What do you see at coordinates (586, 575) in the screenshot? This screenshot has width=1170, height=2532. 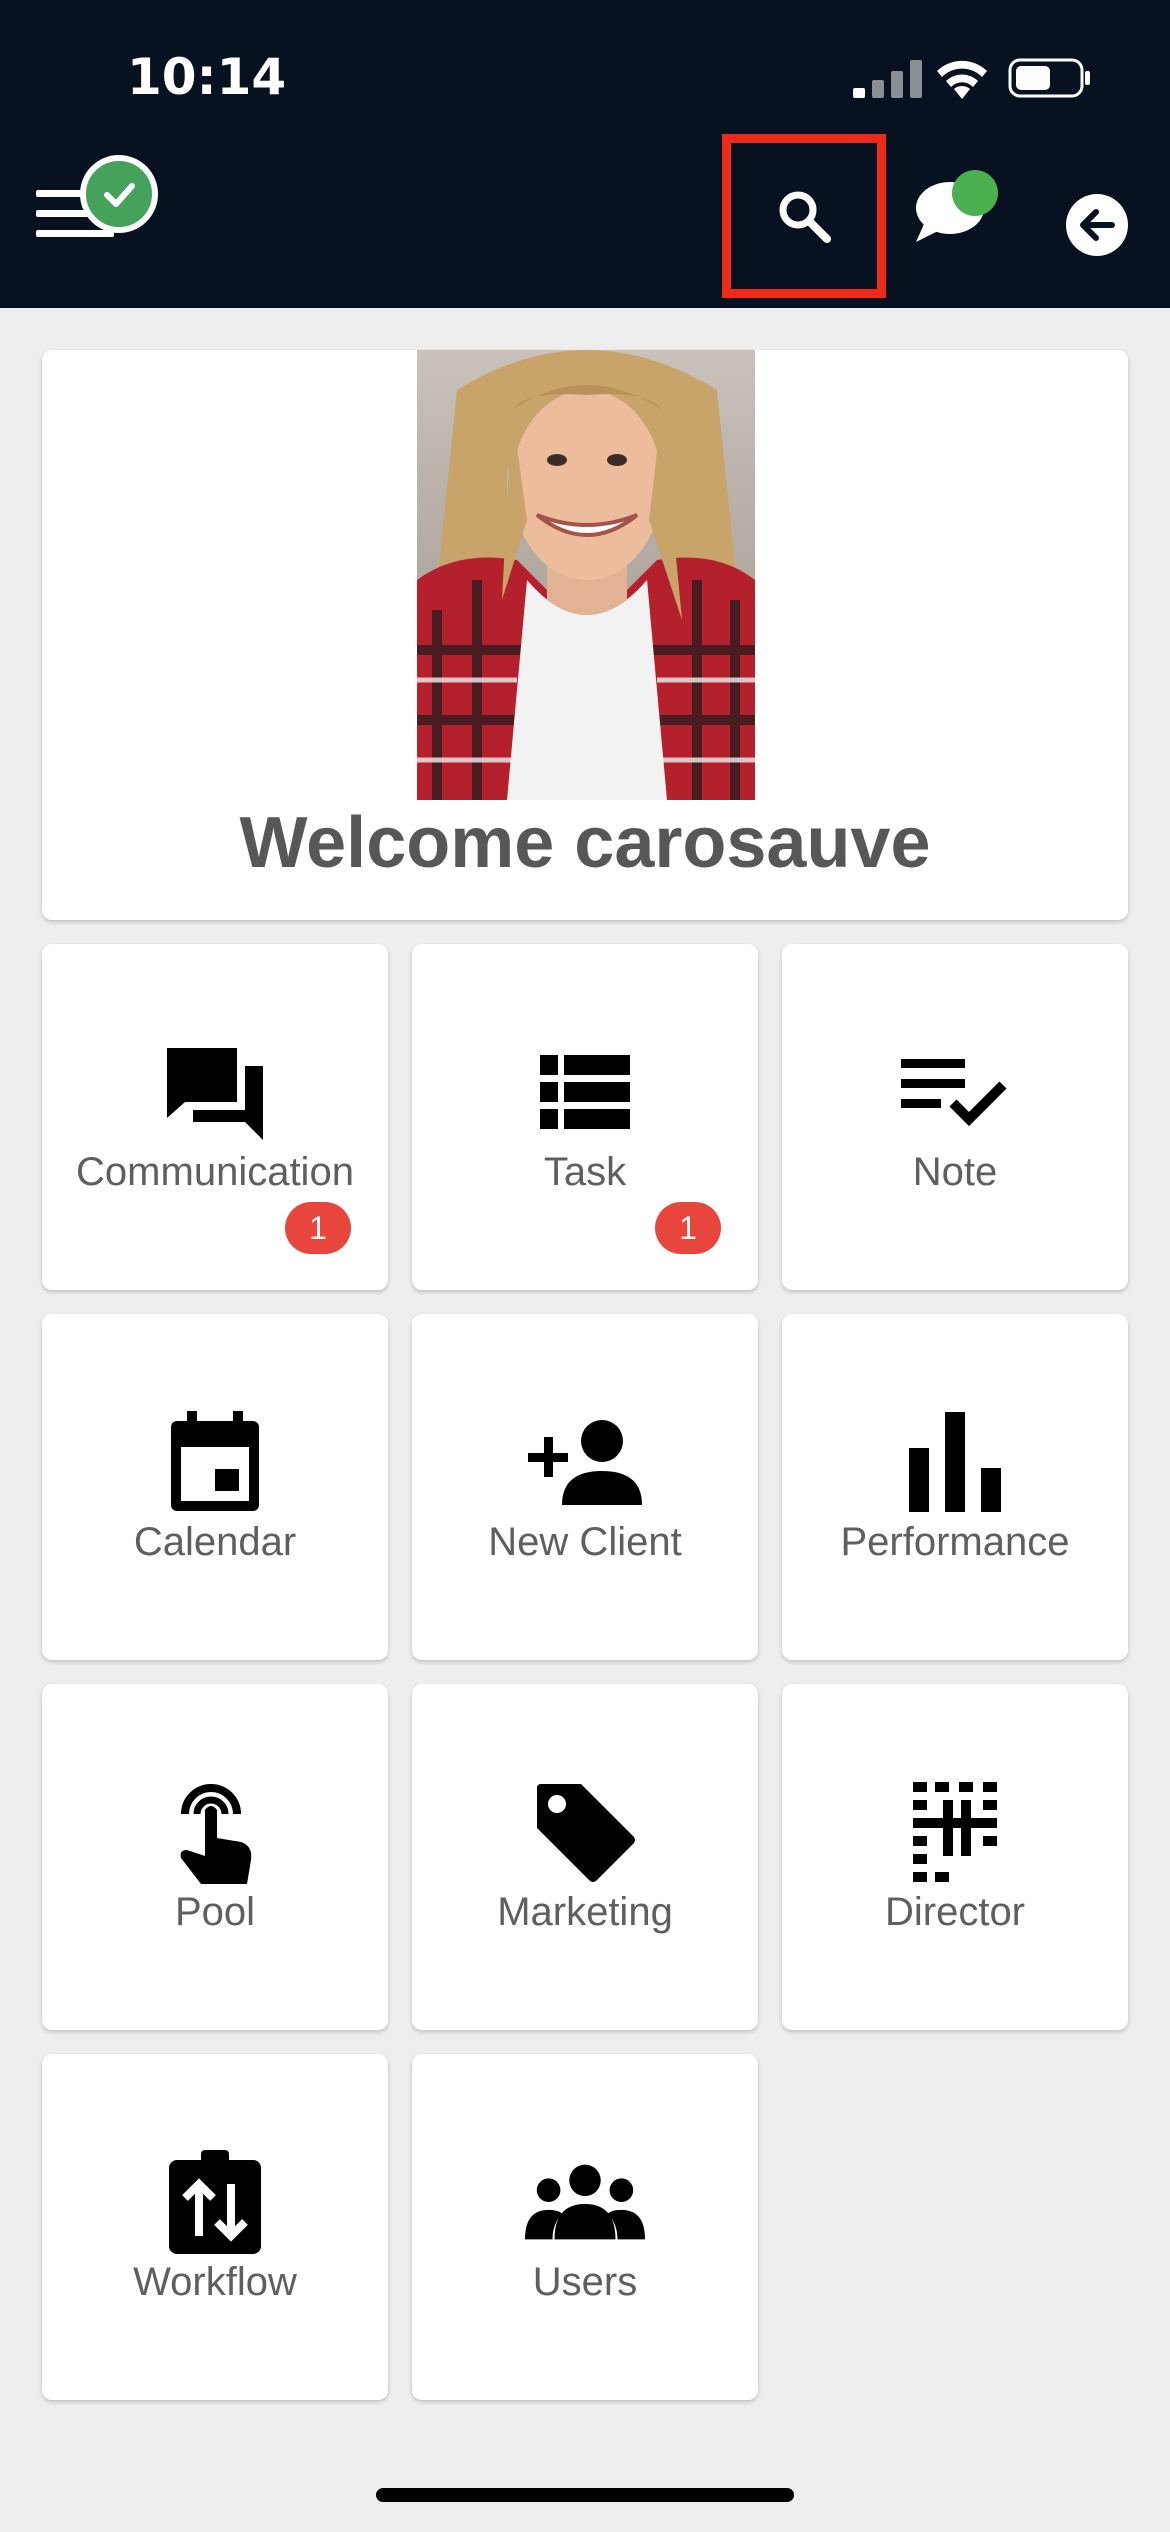 I see `profile-photo` at bounding box center [586, 575].